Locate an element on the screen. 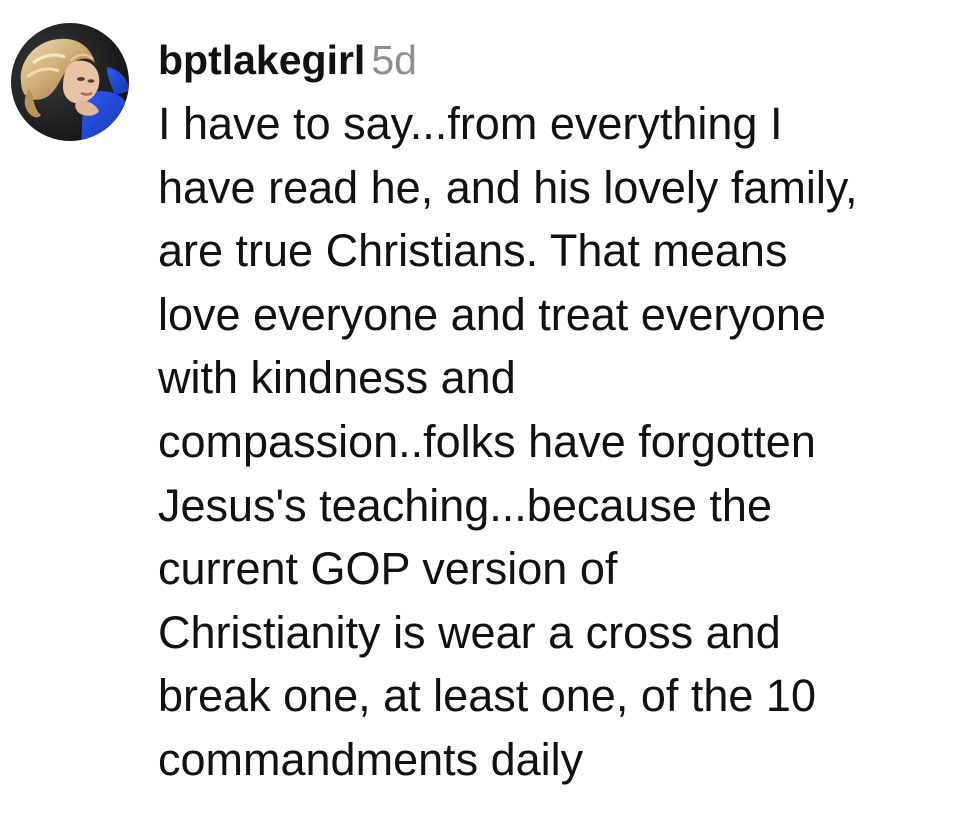 The width and height of the screenshot is (980, 815). comment-timestamp: 5d is located at coordinates (394, 60).